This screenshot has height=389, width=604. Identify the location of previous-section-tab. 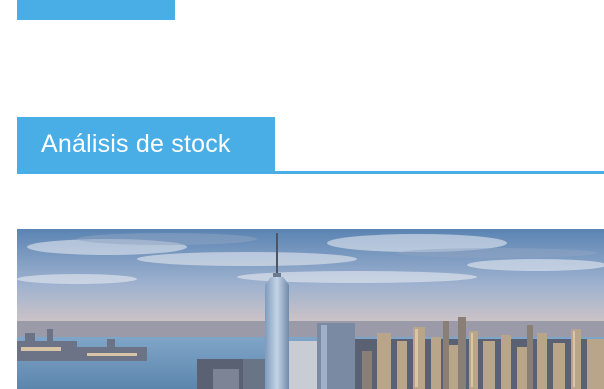
(96, 10).